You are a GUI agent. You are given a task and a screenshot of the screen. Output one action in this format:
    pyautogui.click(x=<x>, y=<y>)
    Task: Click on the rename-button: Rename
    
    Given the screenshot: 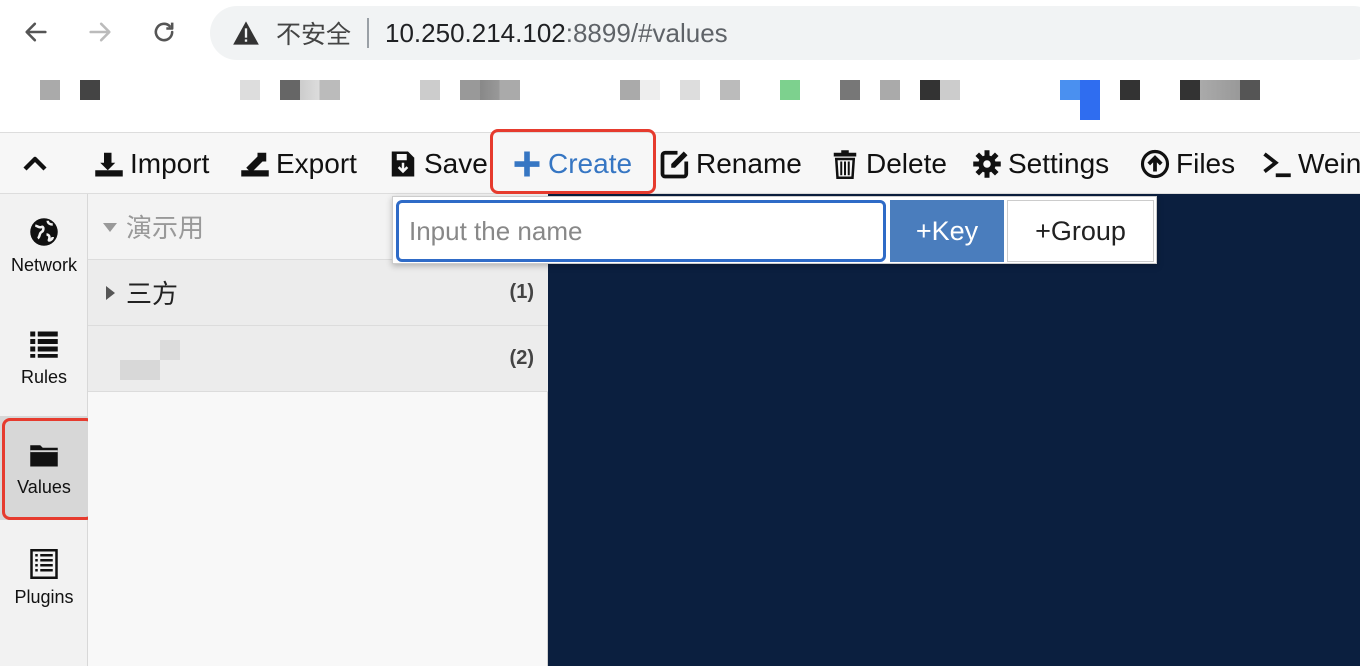 What is the action you would take?
    pyautogui.click(x=731, y=163)
    